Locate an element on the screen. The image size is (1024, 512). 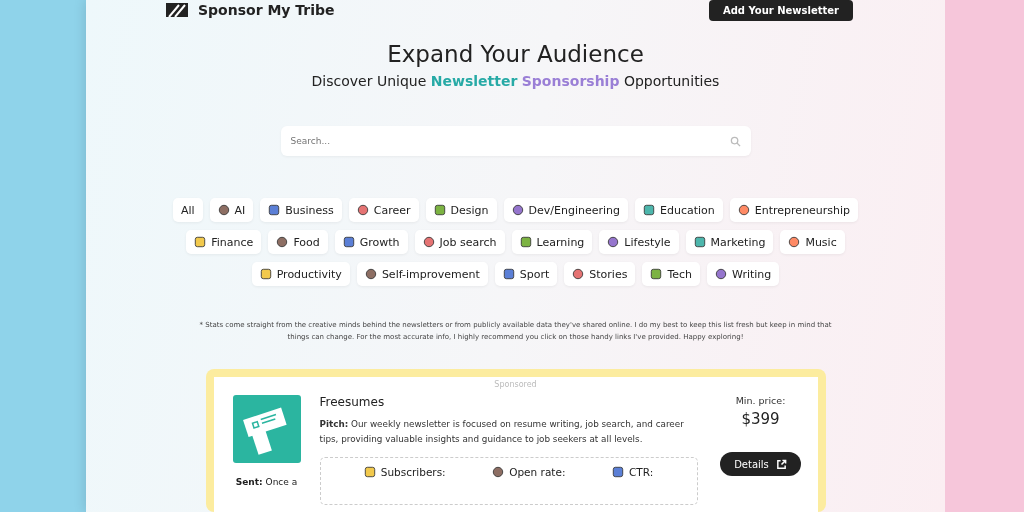
category-chip: Writing is located at coordinates (743, 274).